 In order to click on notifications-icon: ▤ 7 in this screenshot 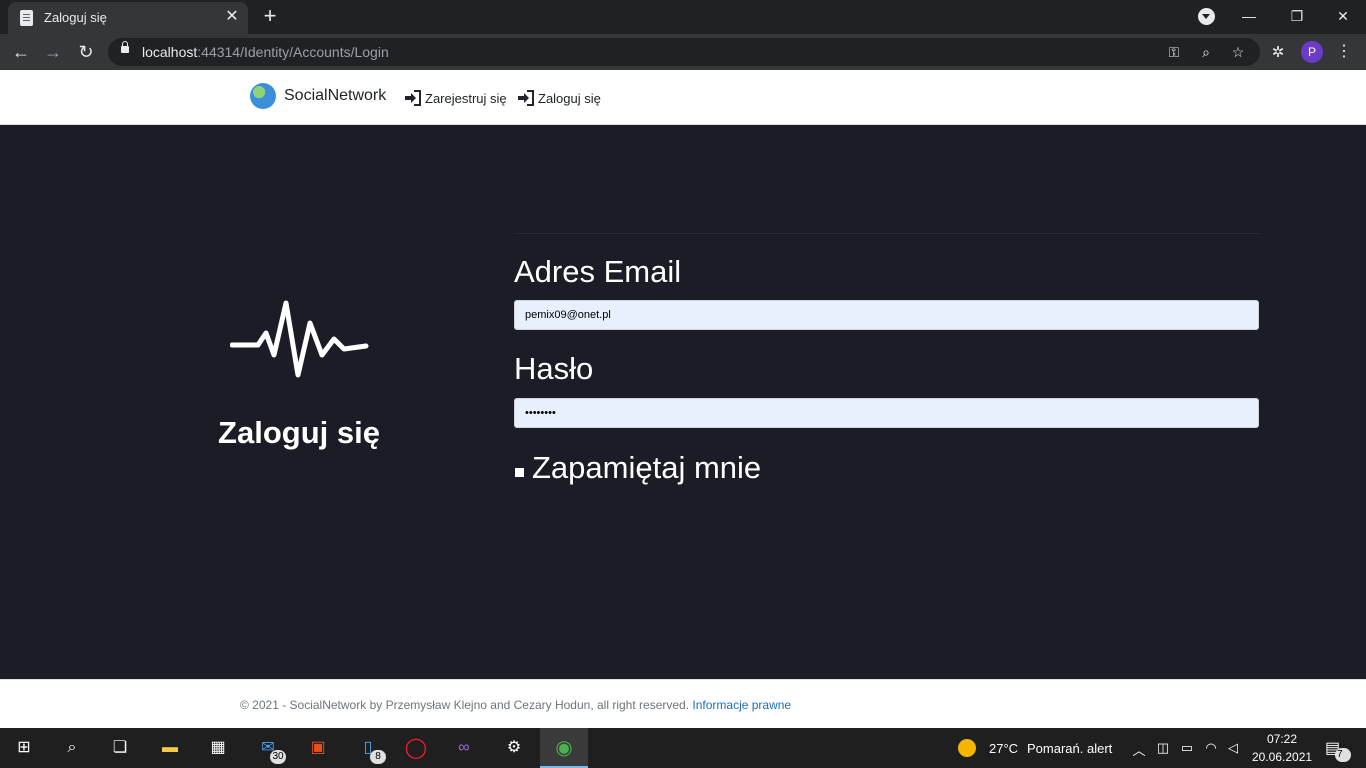, I will do `click(1338, 750)`.